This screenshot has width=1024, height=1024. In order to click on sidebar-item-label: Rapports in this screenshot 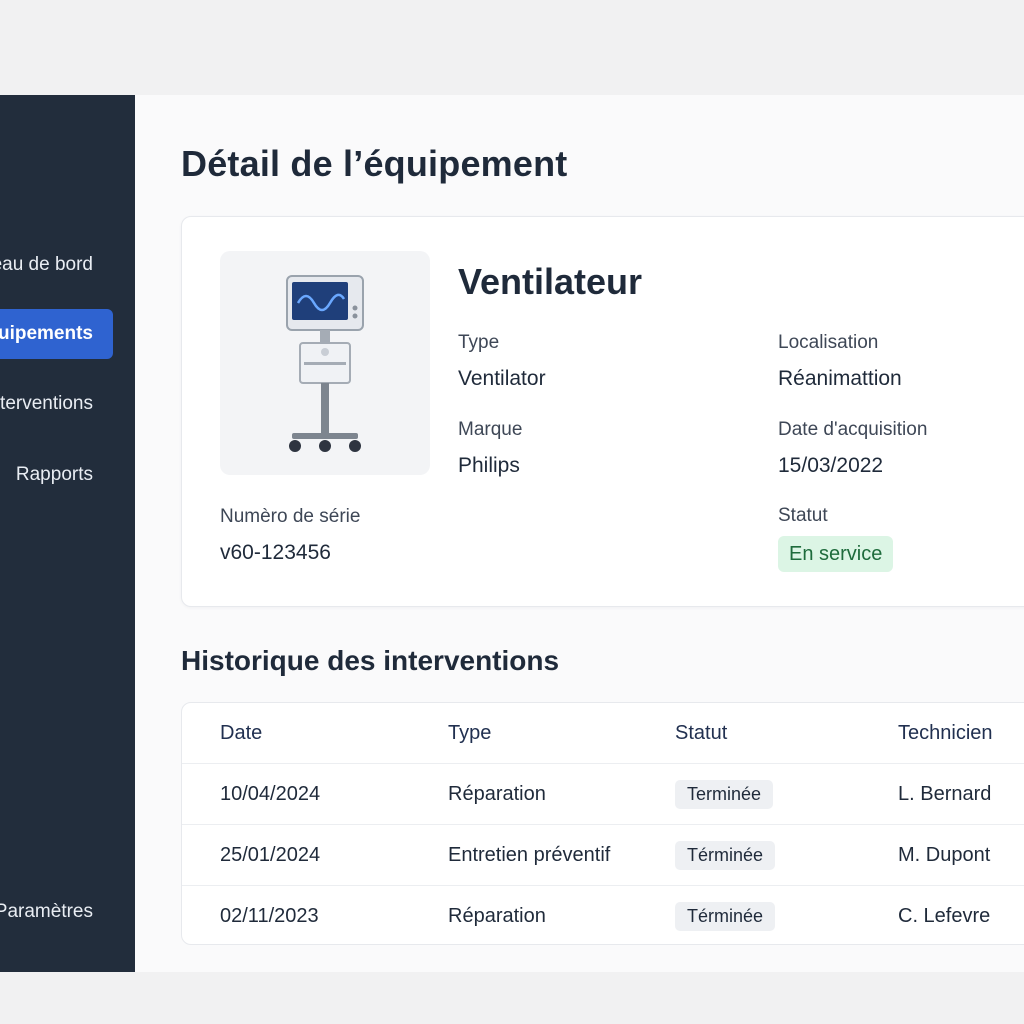, I will do `click(54, 474)`.